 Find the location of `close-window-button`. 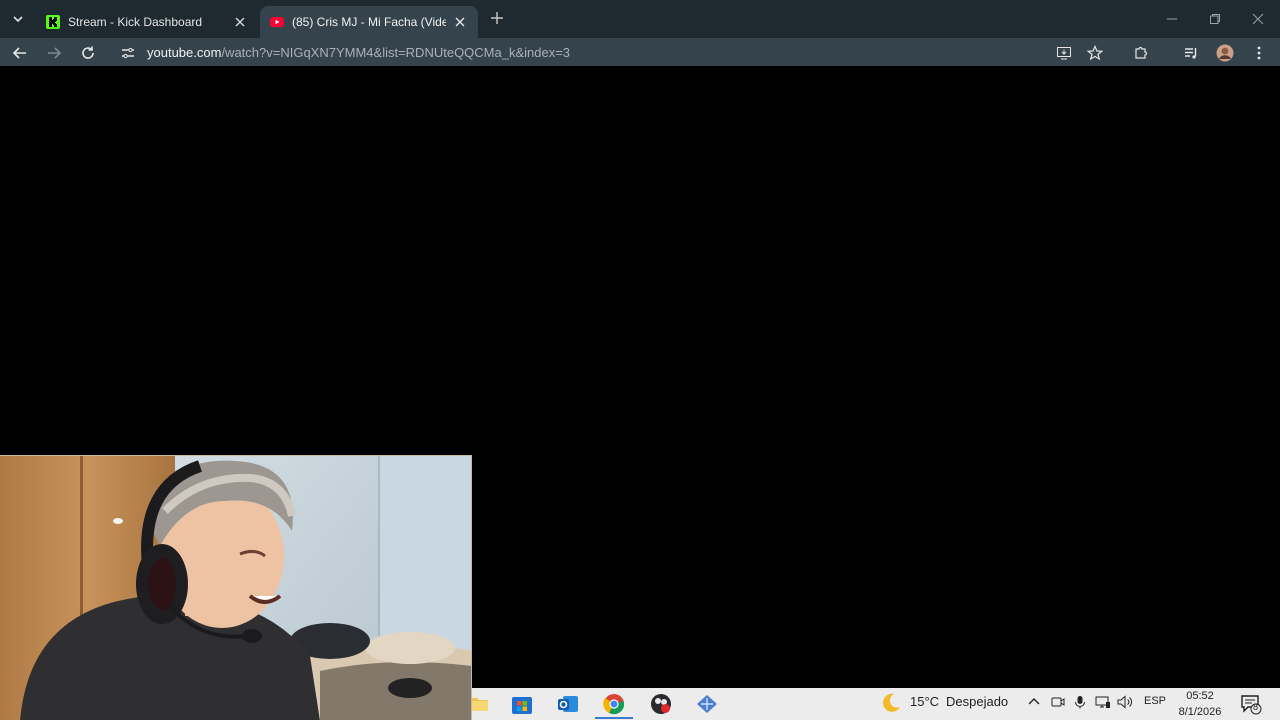

close-window-button is located at coordinates (1258, 19).